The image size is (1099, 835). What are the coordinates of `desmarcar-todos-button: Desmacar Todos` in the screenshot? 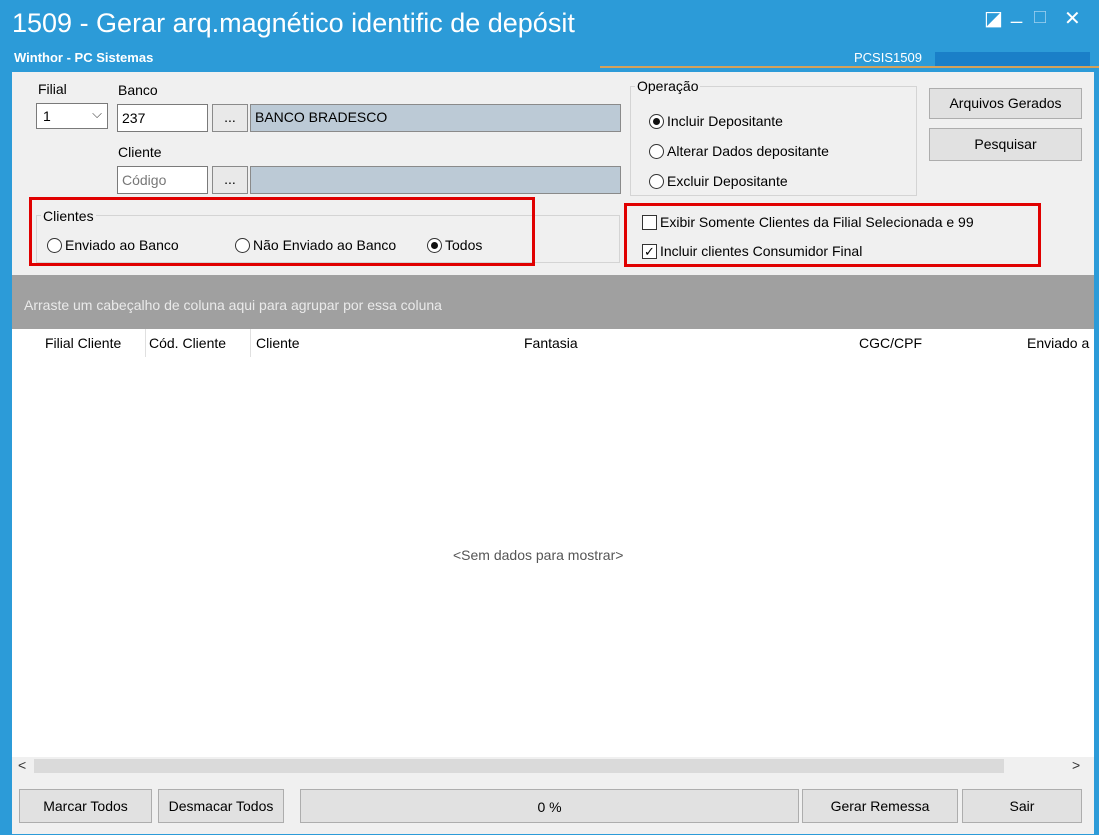 It's located at (221, 806).